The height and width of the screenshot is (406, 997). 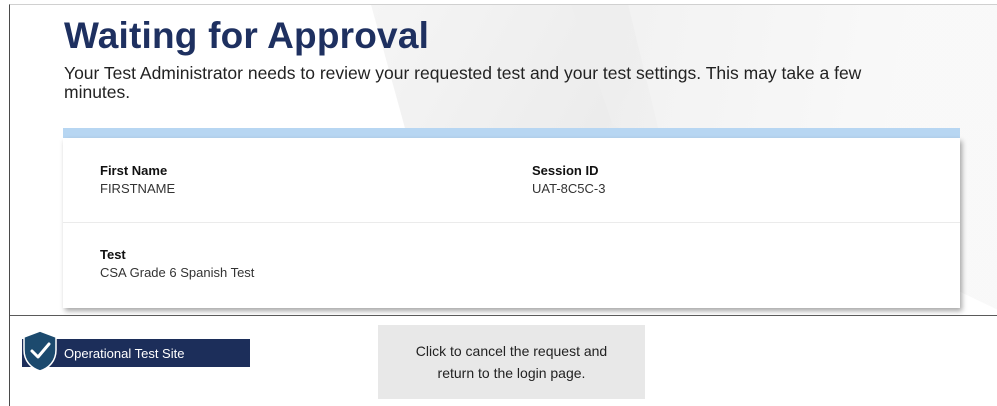 I want to click on test-value: CSA Grade 6 Spanish Test, so click(x=177, y=272).